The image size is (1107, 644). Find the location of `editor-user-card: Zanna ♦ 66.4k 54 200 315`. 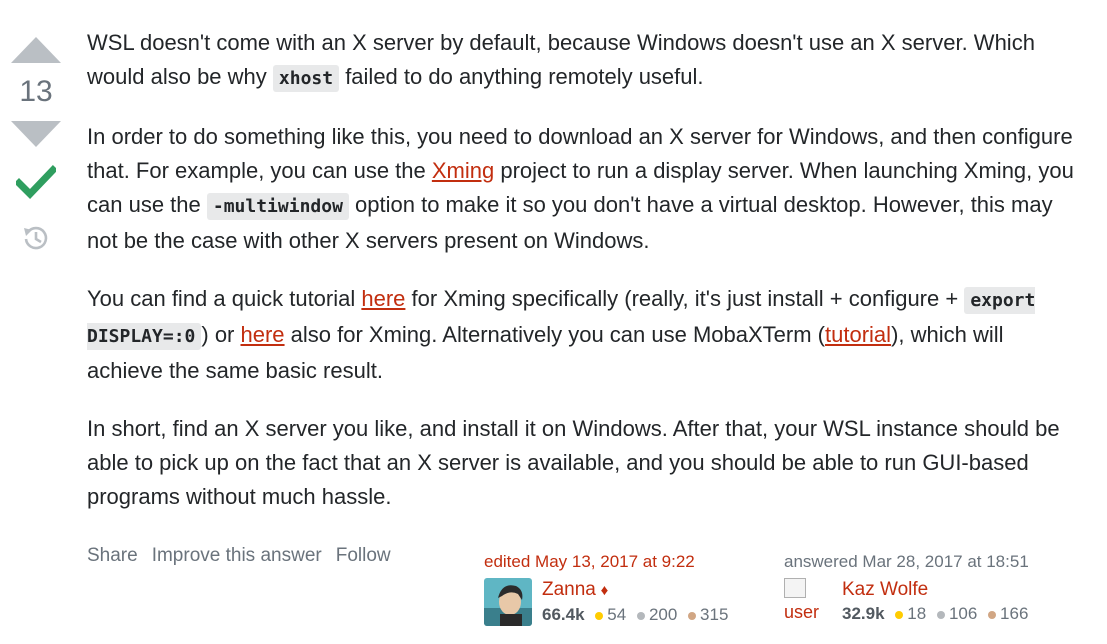

editor-user-card: Zanna ♦ 66.4k 54 200 315 is located at coordinates (609, 602).